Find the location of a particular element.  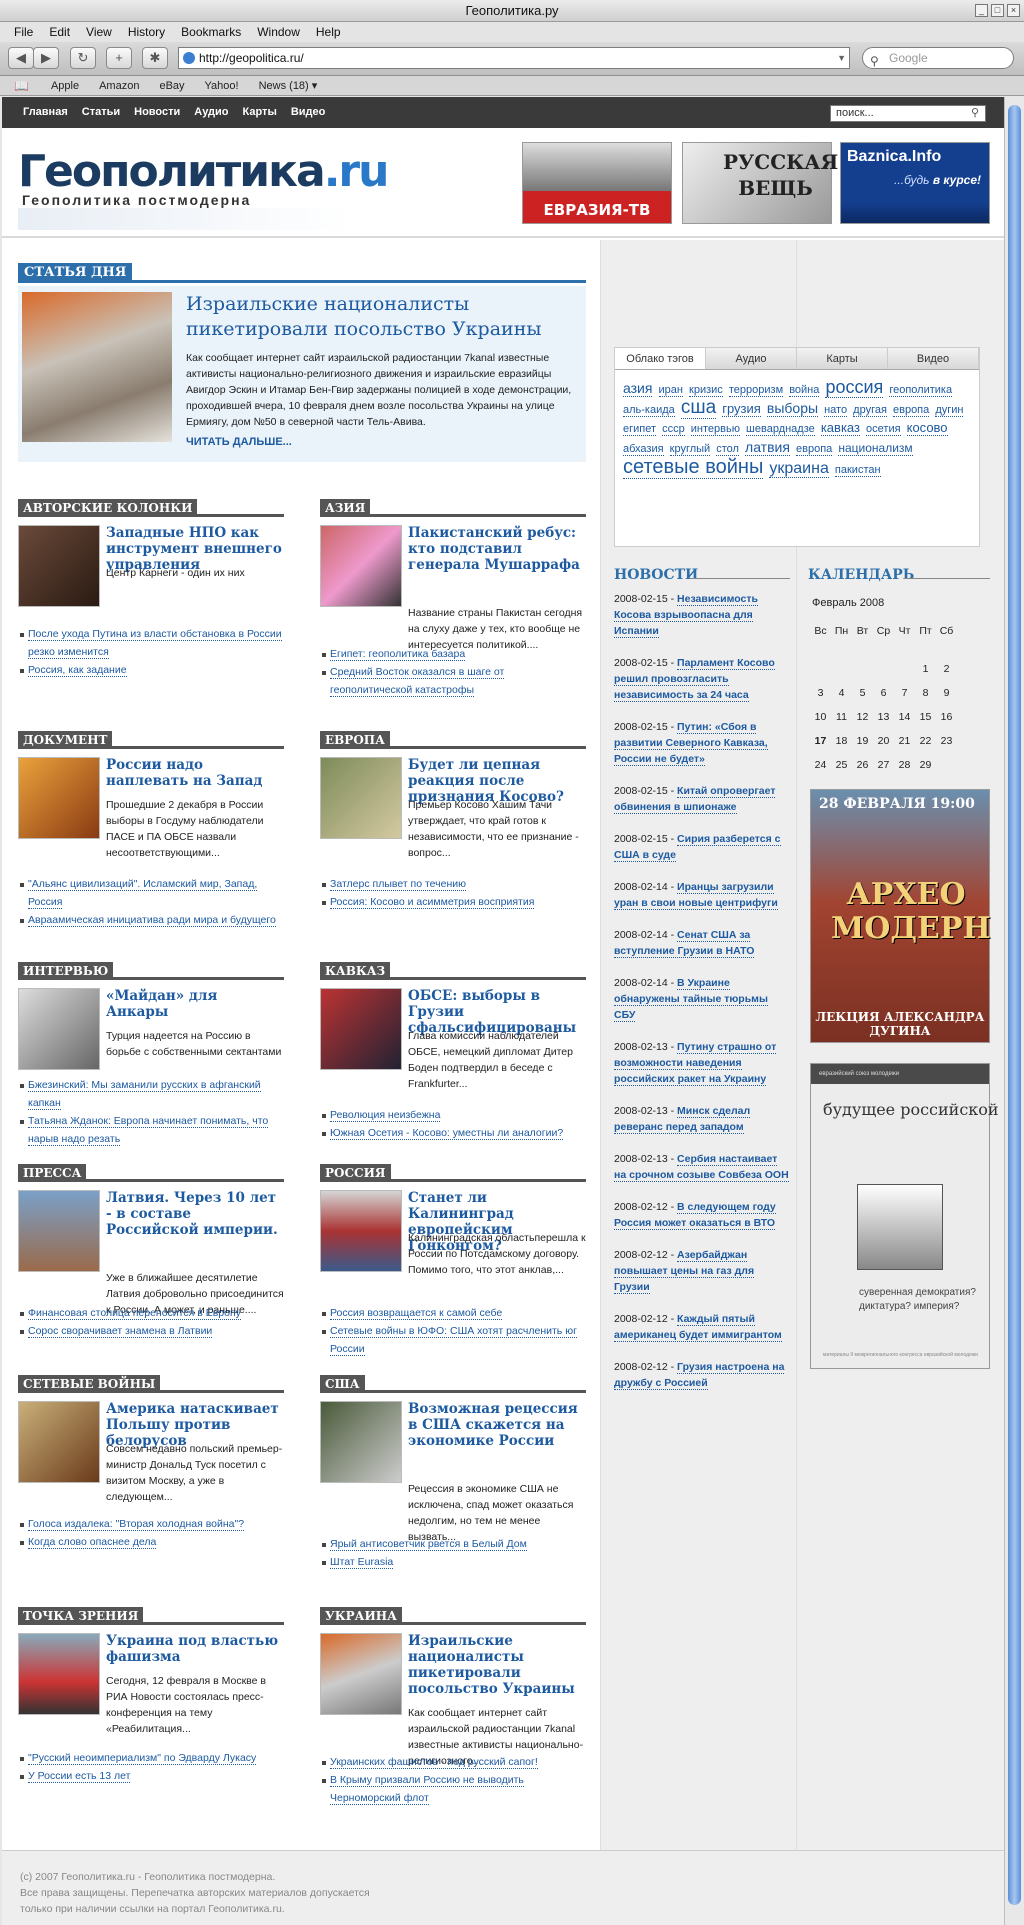

calendar-date: 27 is located at coordinates (883, 765).